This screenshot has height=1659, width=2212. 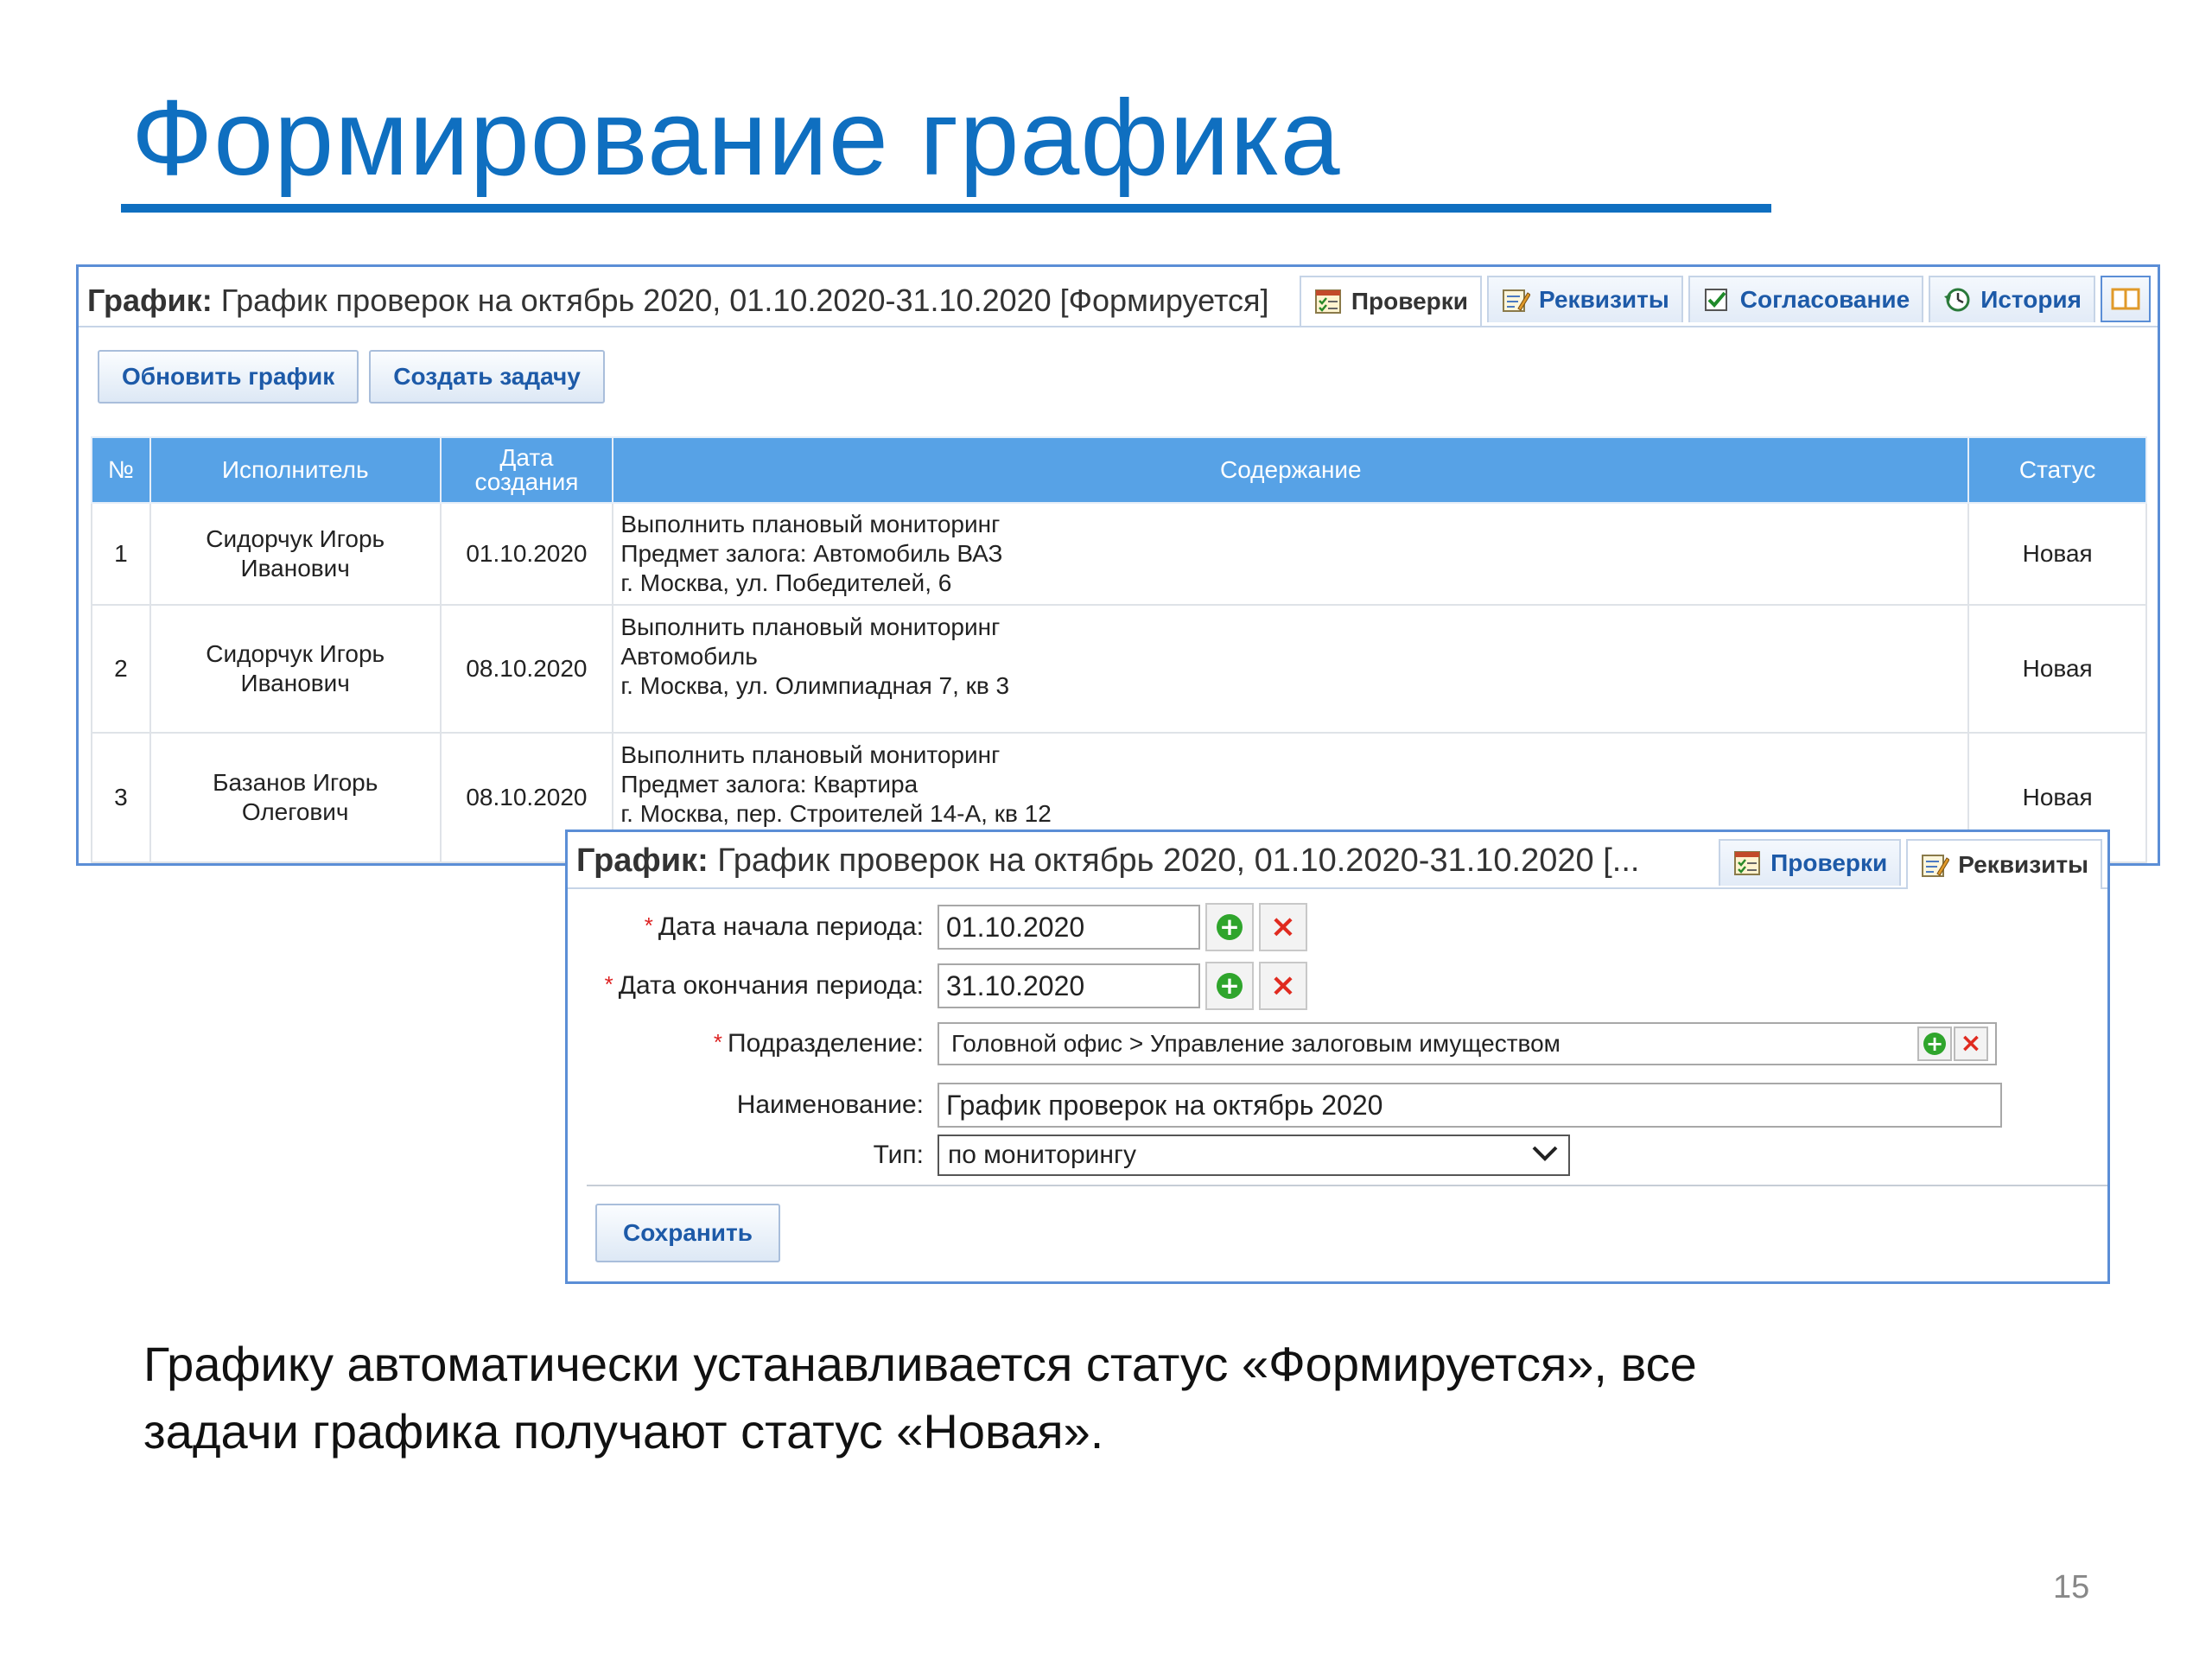 I want to click on schedule-toolbar: Обновить график Создать задачу, so click(x=351, y=377).